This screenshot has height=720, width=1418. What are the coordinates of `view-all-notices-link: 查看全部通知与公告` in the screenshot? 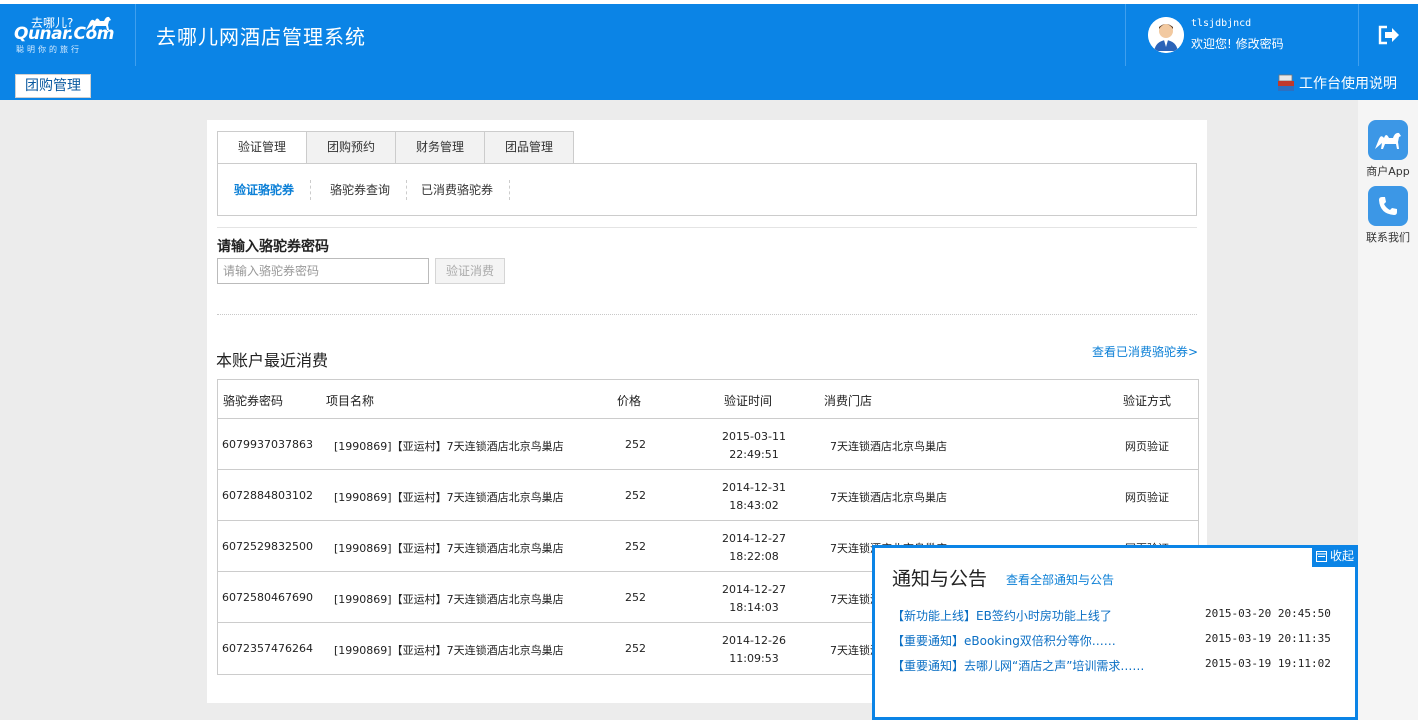 It's located at (1060, 579).